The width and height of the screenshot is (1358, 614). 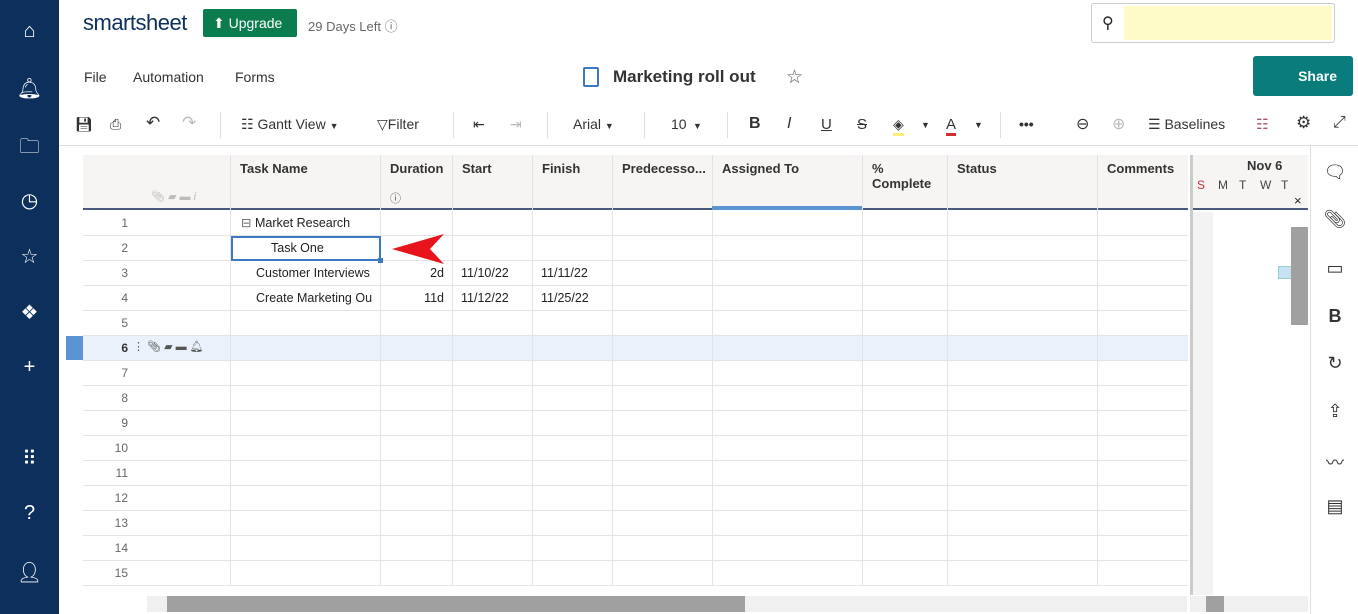 What do you see at coordinates (1334, 363) in the screenshot?
I see `update-requests-icon: ↻` at bounding box center [1334, 363].